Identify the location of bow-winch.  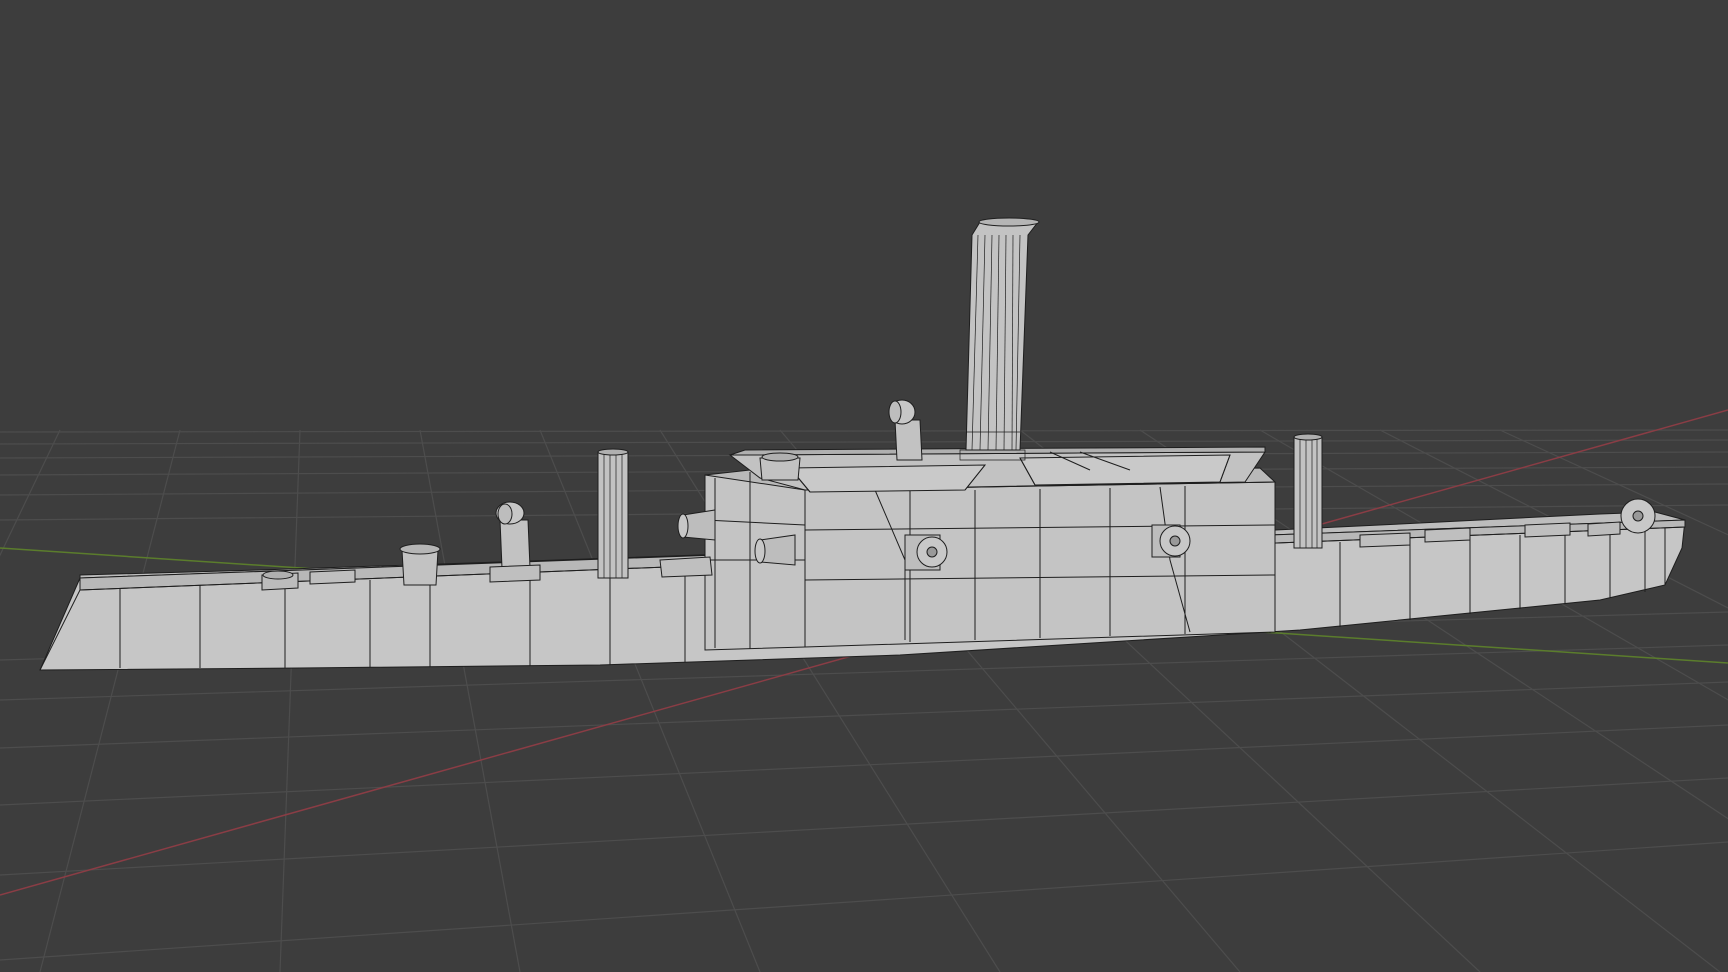
(280, 580).